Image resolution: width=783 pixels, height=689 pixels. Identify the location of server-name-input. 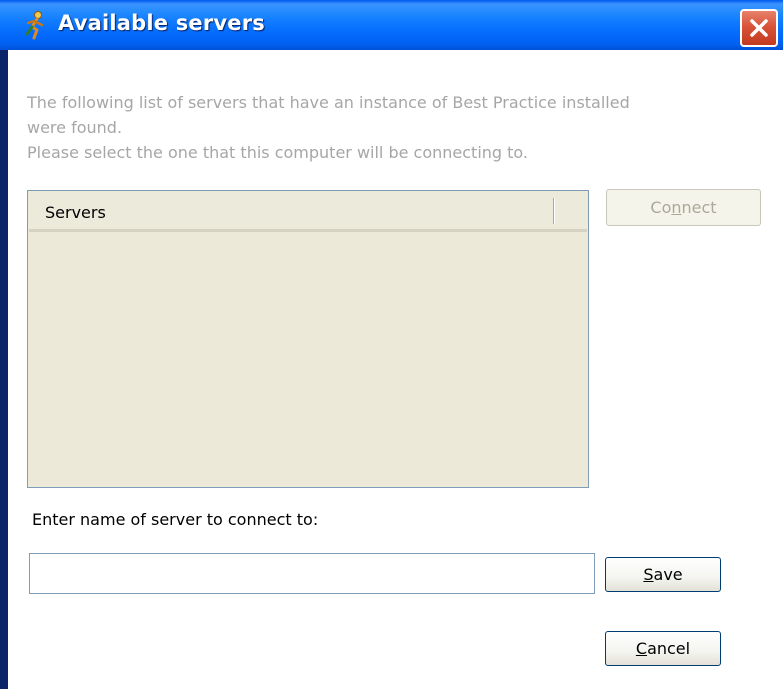
(312, 573).